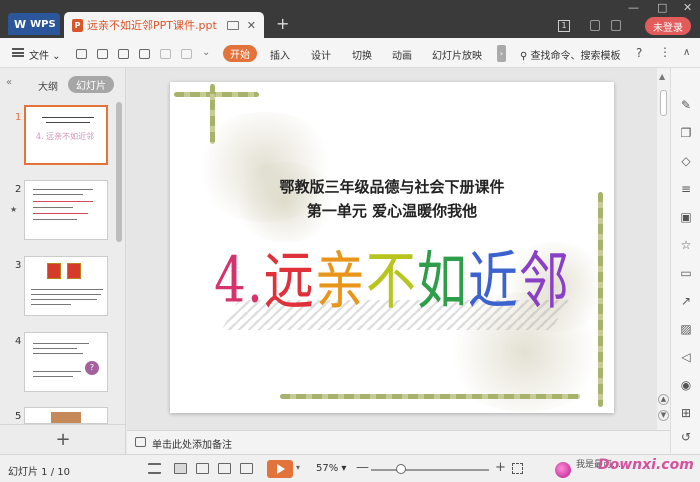  What do you see at coordinates (687, 7) in the screenshot?
I see `close-window-button: ✕` at bounding box center [687, 7].